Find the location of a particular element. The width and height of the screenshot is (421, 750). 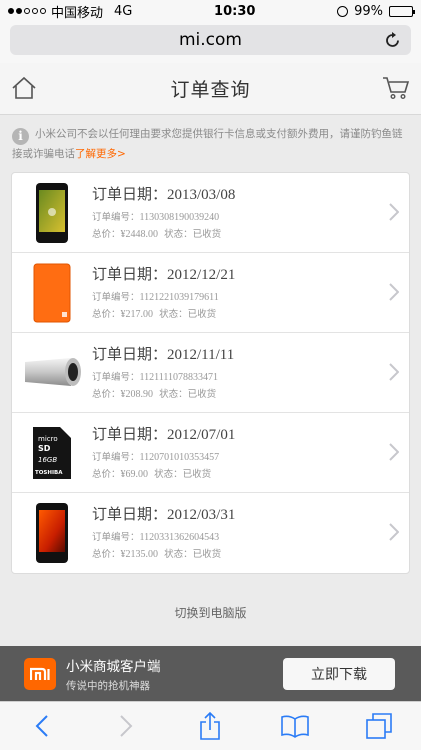

cart-icon is located at coordinates (396, 88).